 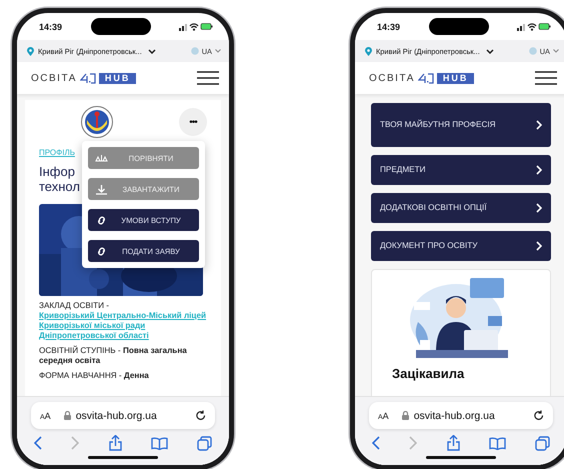 I want to click on section-button: ТВОЯ МАЙБУТНЯ ПРОФЕСІЯ, so click(x=461, y=125).